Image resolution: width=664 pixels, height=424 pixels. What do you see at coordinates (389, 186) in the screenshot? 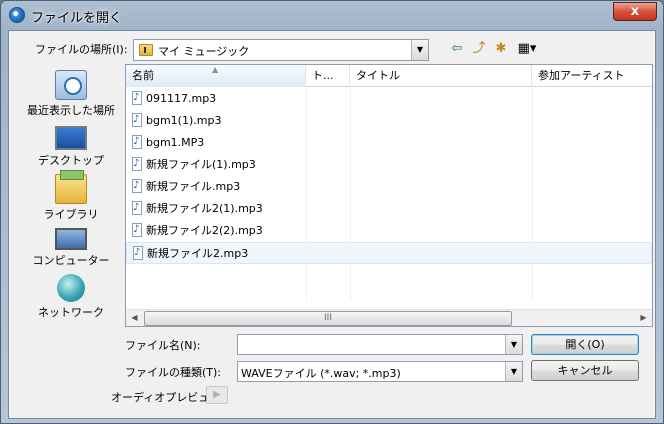
I see `file-row: 新規ファイル.mp3` at bounding box center [389, 186].